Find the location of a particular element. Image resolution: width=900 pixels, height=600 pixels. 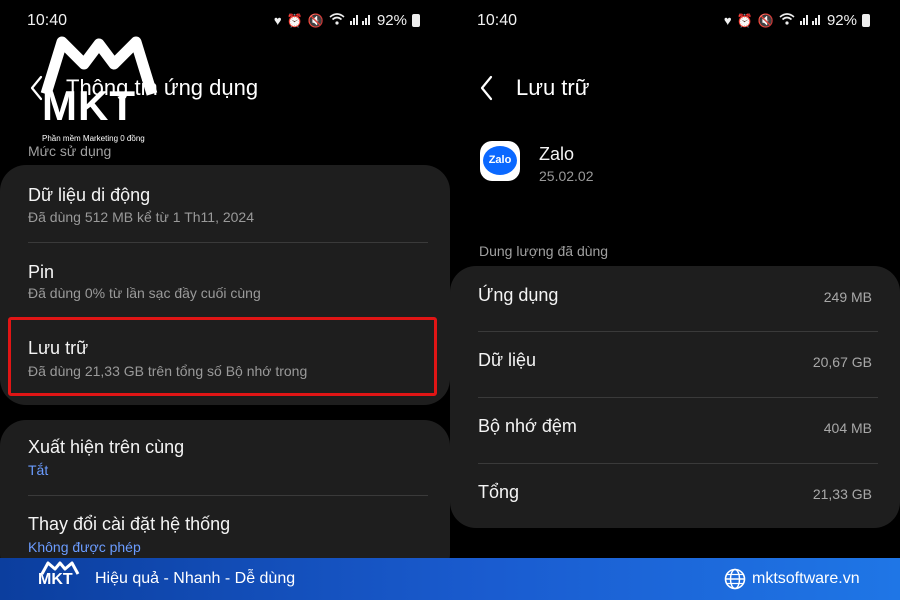

list-item-title: Thay đổi cài đặt hệ thống is located at coordinates (129, 524).